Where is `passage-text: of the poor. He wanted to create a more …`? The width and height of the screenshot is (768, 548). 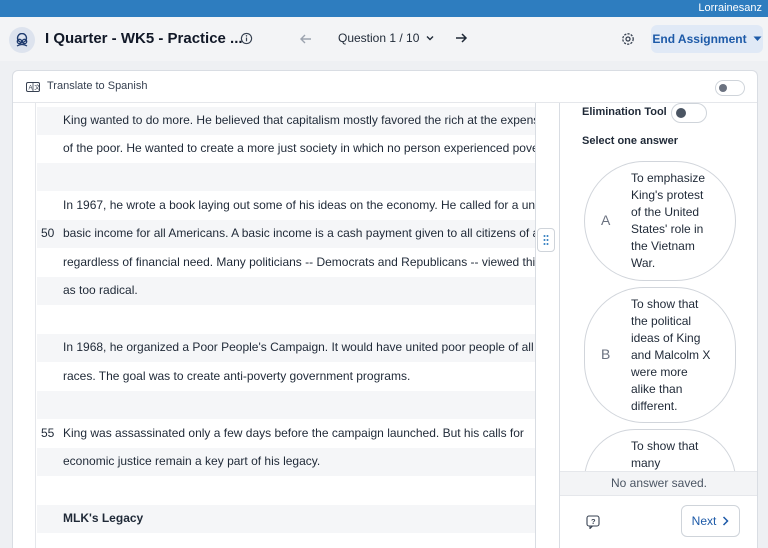
passage-text: of the poor. He wanted to create a more … is located at coordinates (299, 148).